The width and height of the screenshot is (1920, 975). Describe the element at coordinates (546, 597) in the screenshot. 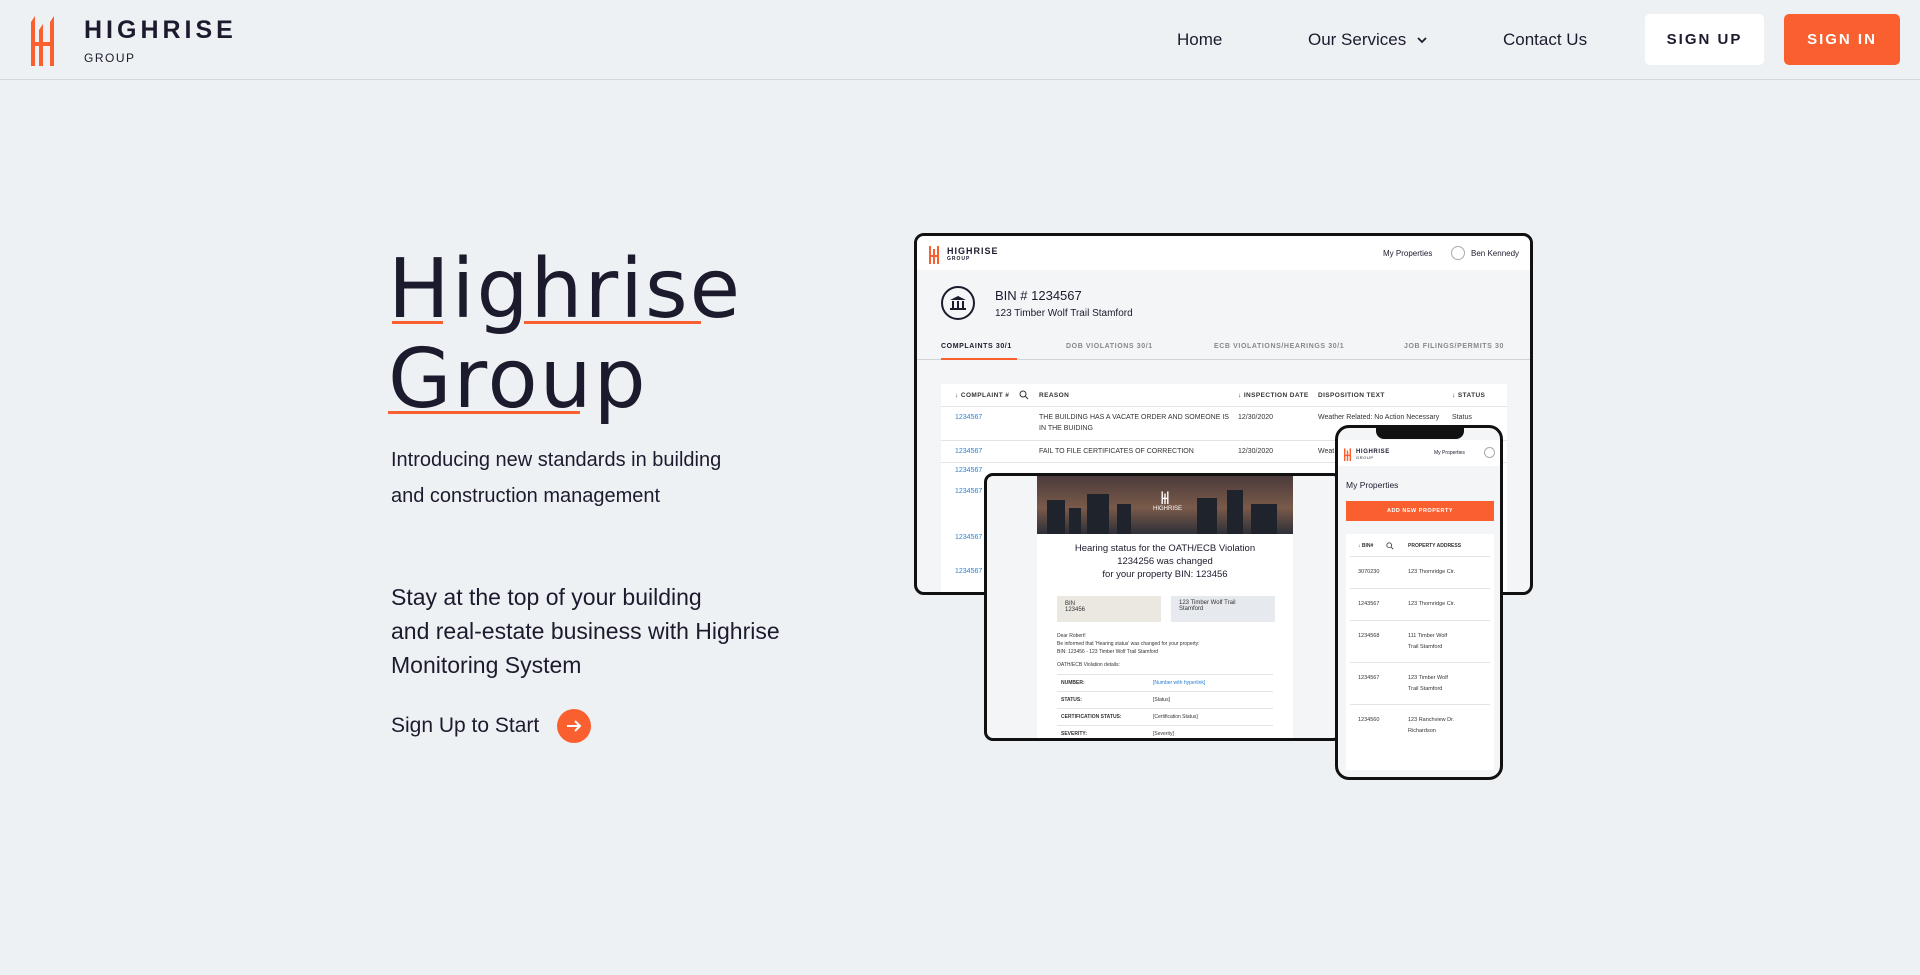

I see `hero-tagline-line: Stay at the top of your building` at that location.